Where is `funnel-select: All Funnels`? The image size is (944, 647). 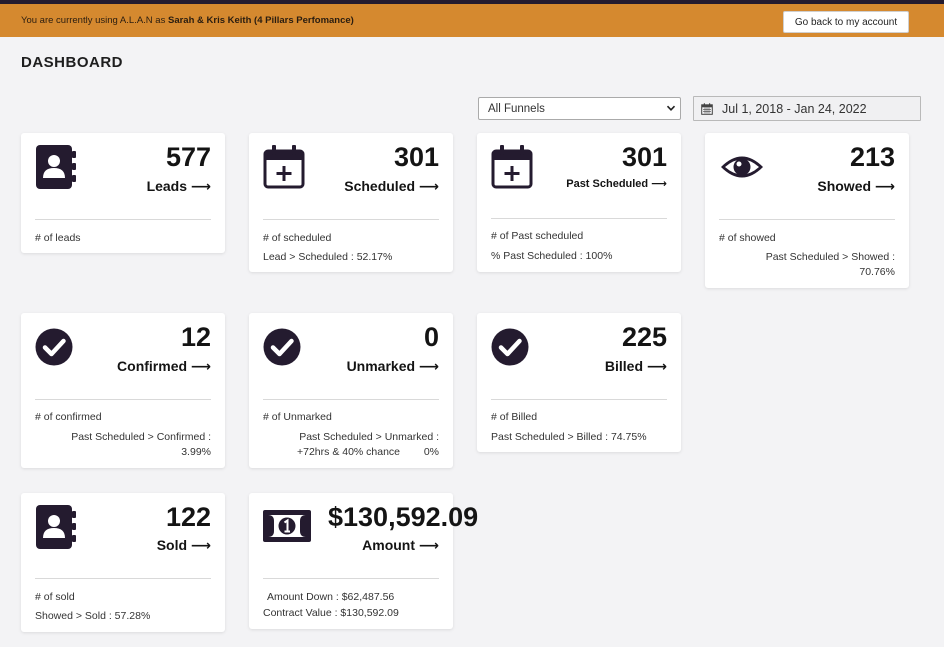
funnel-select: All Funnels is located at coordinates (579, 108).